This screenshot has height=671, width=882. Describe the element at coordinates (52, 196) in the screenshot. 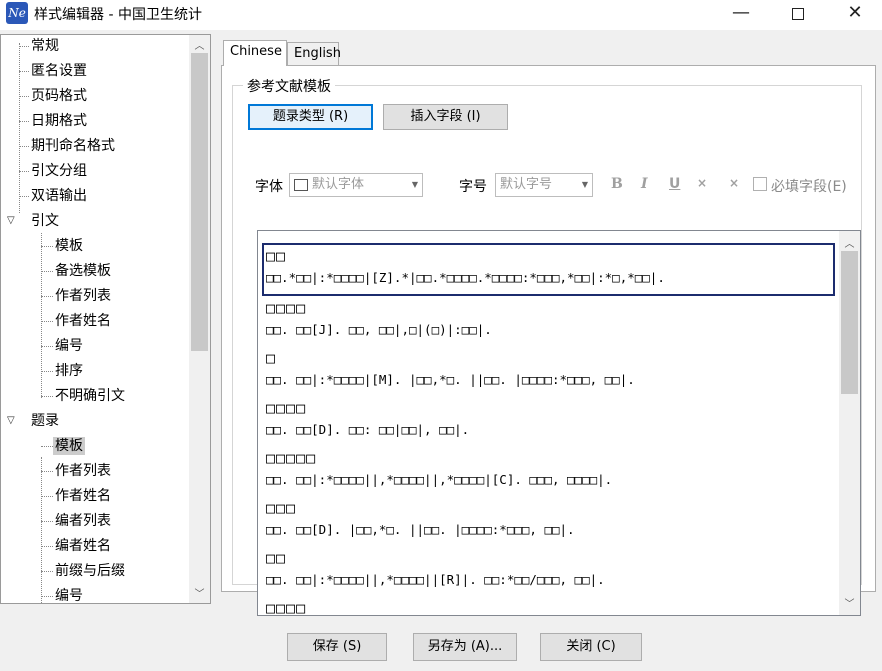

I see `tree-item-bilingual-output: 双语输出` at that location.